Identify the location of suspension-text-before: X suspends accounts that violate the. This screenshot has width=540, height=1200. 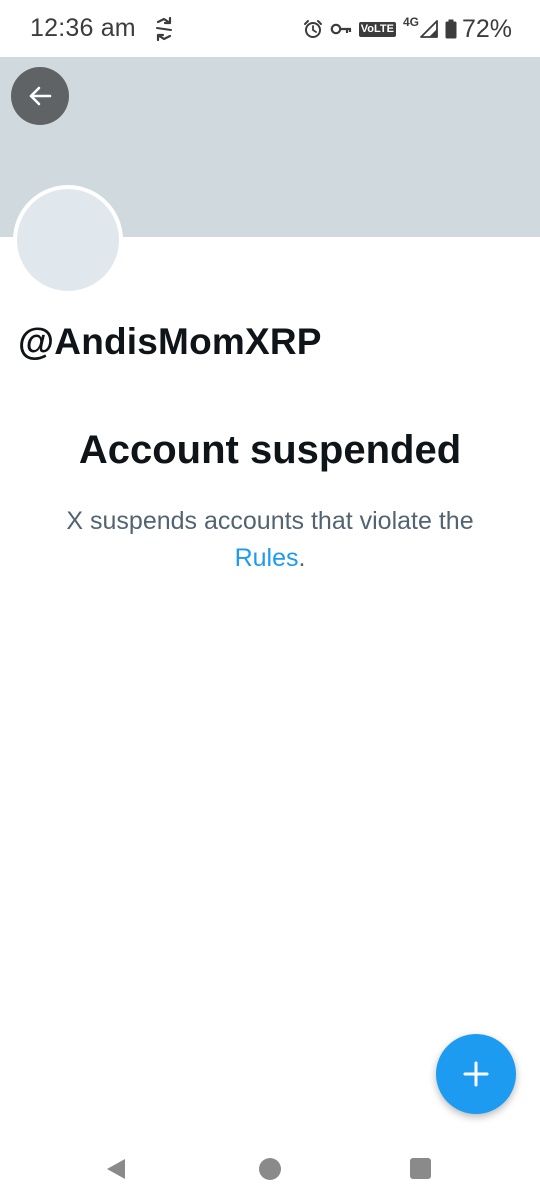
(270, 521).